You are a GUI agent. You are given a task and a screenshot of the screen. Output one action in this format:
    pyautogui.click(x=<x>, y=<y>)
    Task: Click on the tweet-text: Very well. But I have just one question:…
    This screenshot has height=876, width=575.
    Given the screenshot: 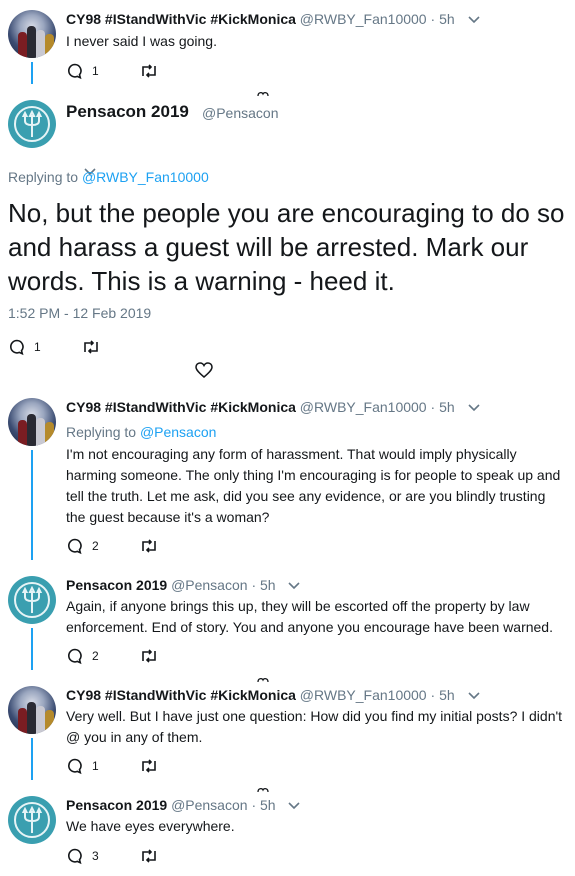 What is the action you would take?
    pyautogui.click(x=314, y=726)
    